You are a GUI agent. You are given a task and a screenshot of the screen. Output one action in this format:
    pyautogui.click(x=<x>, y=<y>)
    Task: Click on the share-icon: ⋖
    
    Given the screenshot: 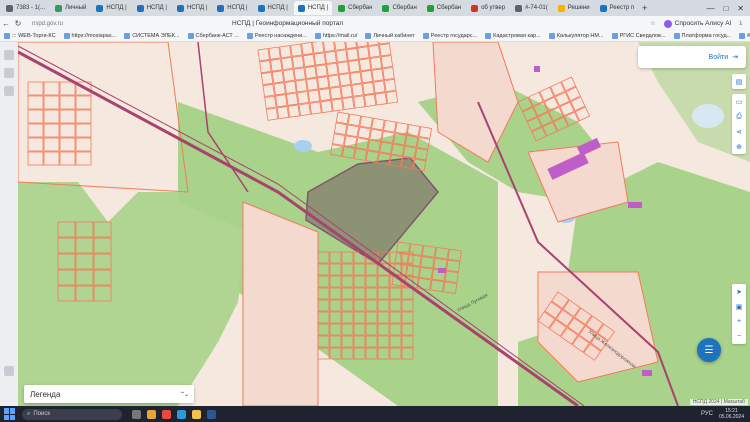 What is the action you would take?
    pyautogui.click(x=739, y=131)
    